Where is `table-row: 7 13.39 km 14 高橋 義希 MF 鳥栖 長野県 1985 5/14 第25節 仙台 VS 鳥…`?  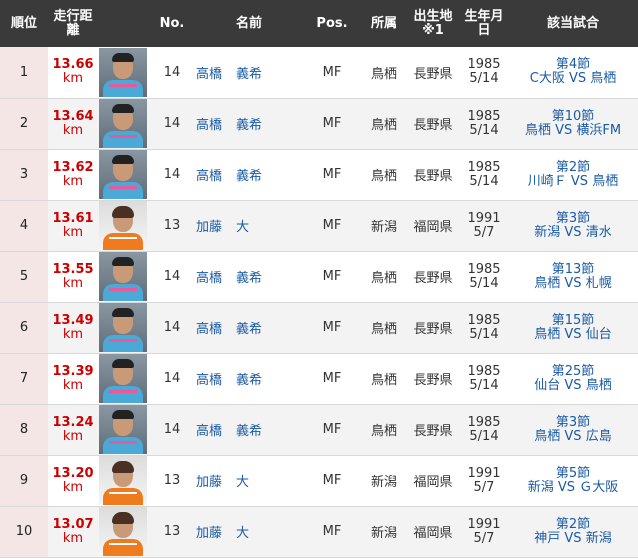
table-row: 7 13.39 km 14 高橋 義希 MF 鳥栖 長野県 1985 5/14 第25節 仙台 VS 鳥… is located at coordinates (319, 378).